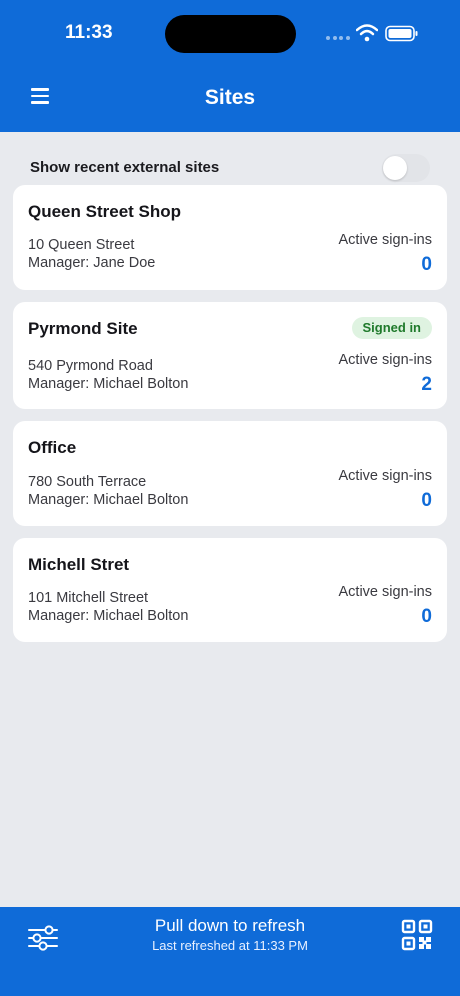 The width and height of the screenshot is (460, 996). What do you see at coordinates (230, 66) in the screenshot?
I see `header: 11:33 Sites` at bounding box center [230, 66].